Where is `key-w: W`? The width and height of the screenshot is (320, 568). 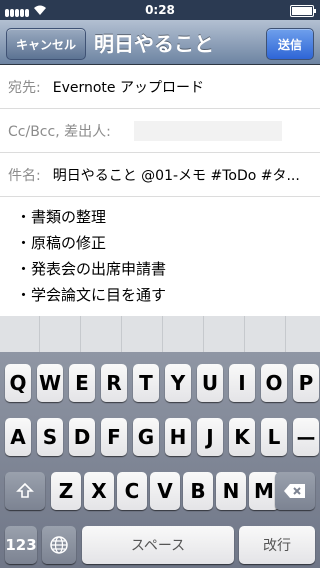 key-w: W is located at coordinates (50, 383).